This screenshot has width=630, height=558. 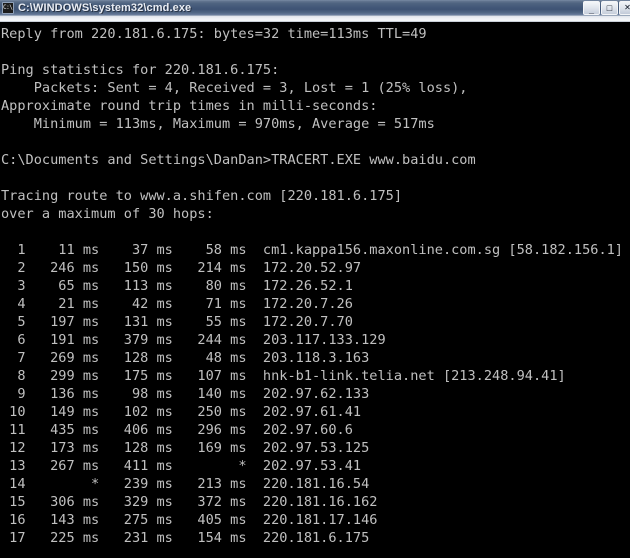 I want to click on close-button: ✕, so click(x=624, y=7).